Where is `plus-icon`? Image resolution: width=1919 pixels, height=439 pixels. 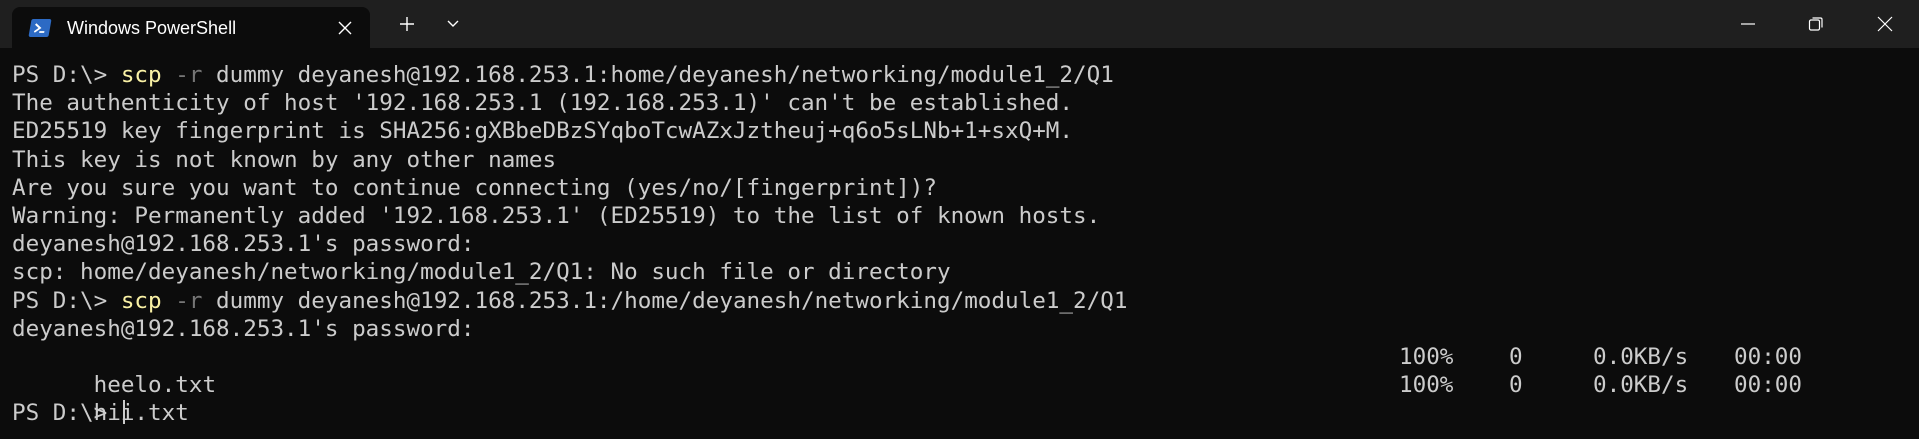 plus-icon is located at coordinates (407, 24).